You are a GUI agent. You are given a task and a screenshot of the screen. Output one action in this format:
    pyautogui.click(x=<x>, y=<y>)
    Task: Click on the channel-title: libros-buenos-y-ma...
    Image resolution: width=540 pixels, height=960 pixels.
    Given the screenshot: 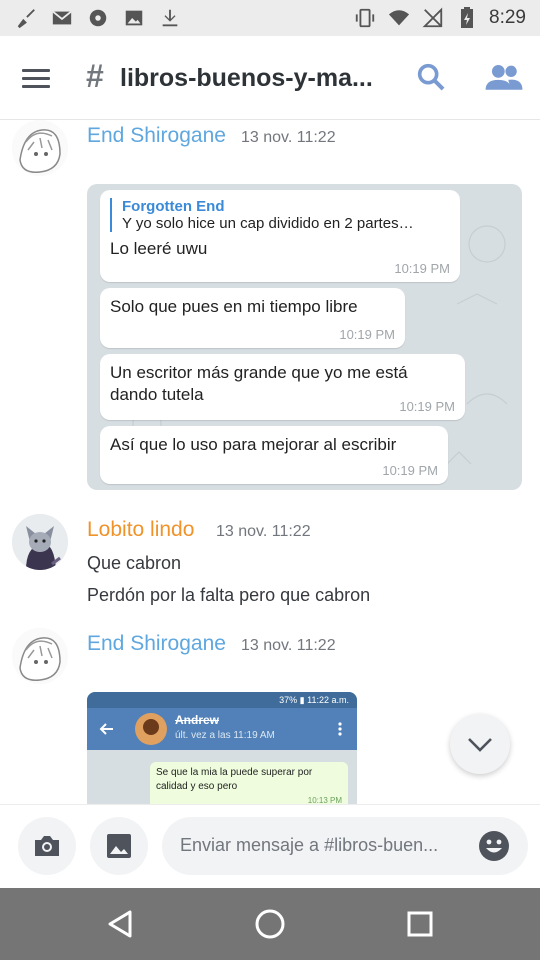 What is the action you would take?
    pyautogui.click(x=263, y=78)
    